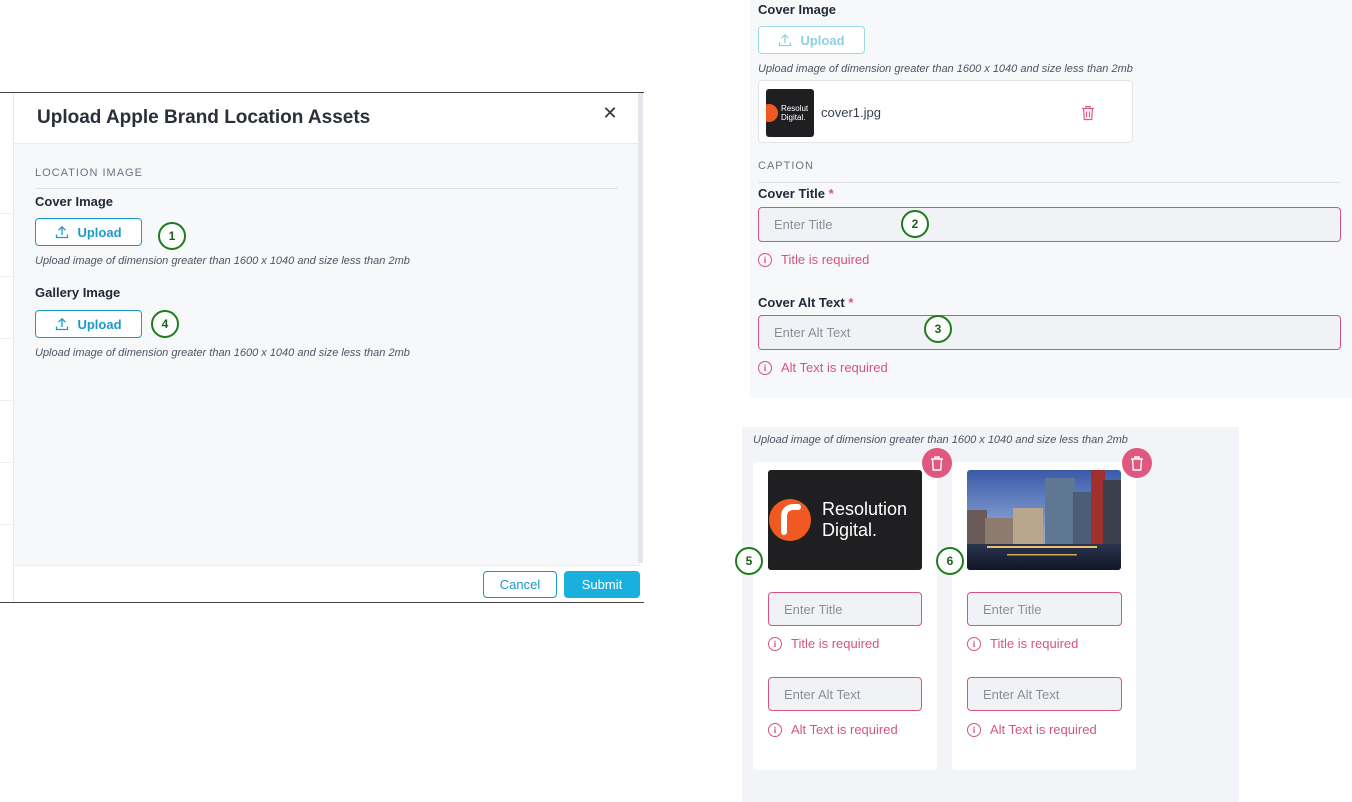 This screenshot has height=802, width=1352. I want to click on section-title-caption: CAPTION, so click(786, 166).